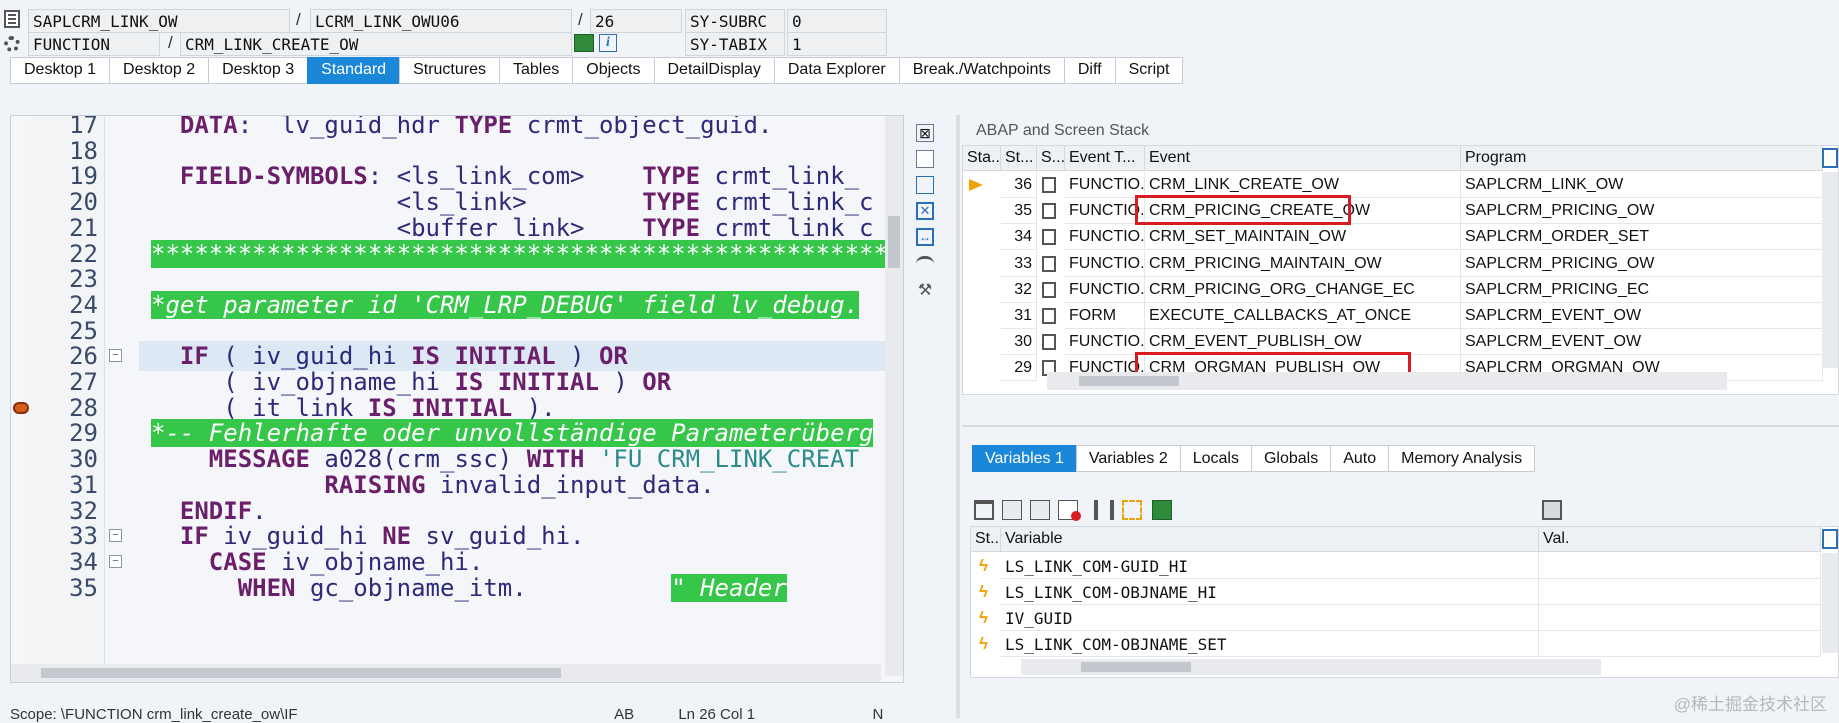  Describe the element at coordinates (1270, 644) in the screenshot. I see `variable-name: LS_LINK_COM-OBJNAME_SET` at that location.